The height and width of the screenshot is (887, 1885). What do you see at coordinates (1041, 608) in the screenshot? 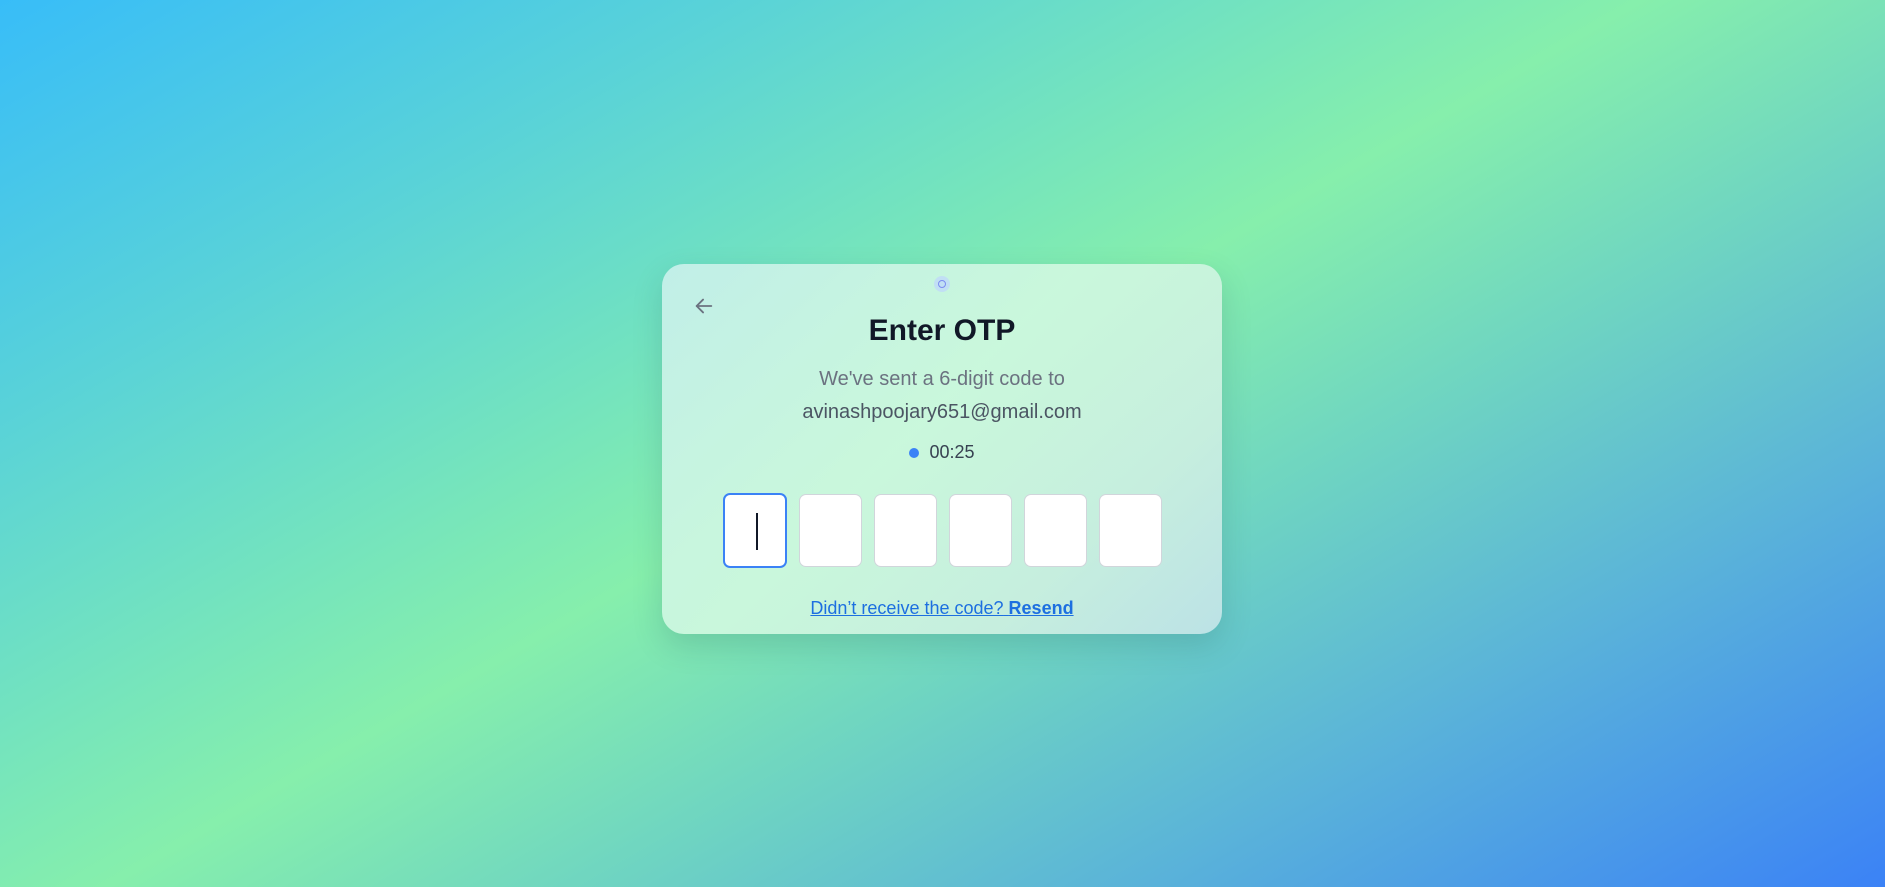
I see `resend-action: Resend` at bounding box center [1041, 608].